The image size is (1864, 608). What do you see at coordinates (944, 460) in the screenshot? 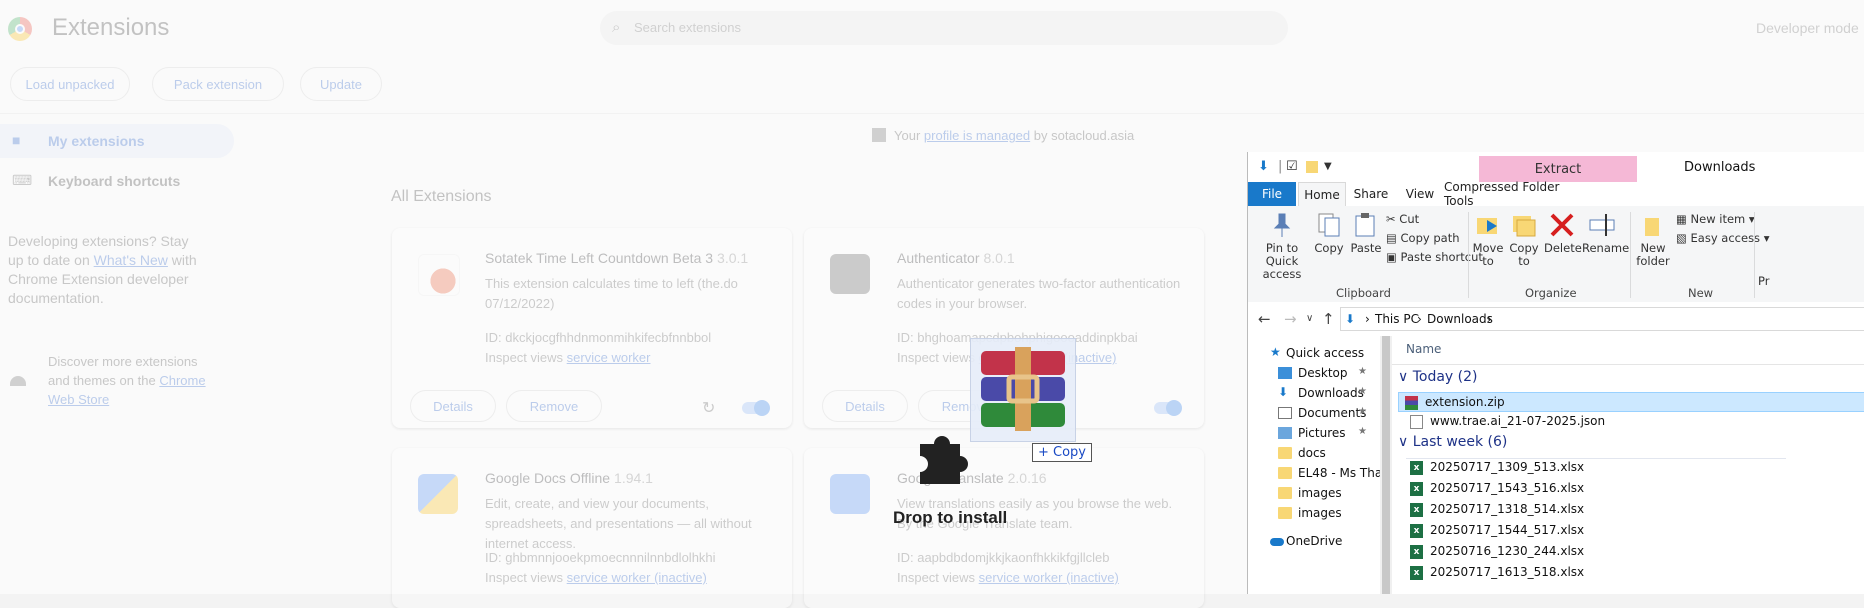
I see `puzzle-piece-icon` at bounding box center [944, 460].